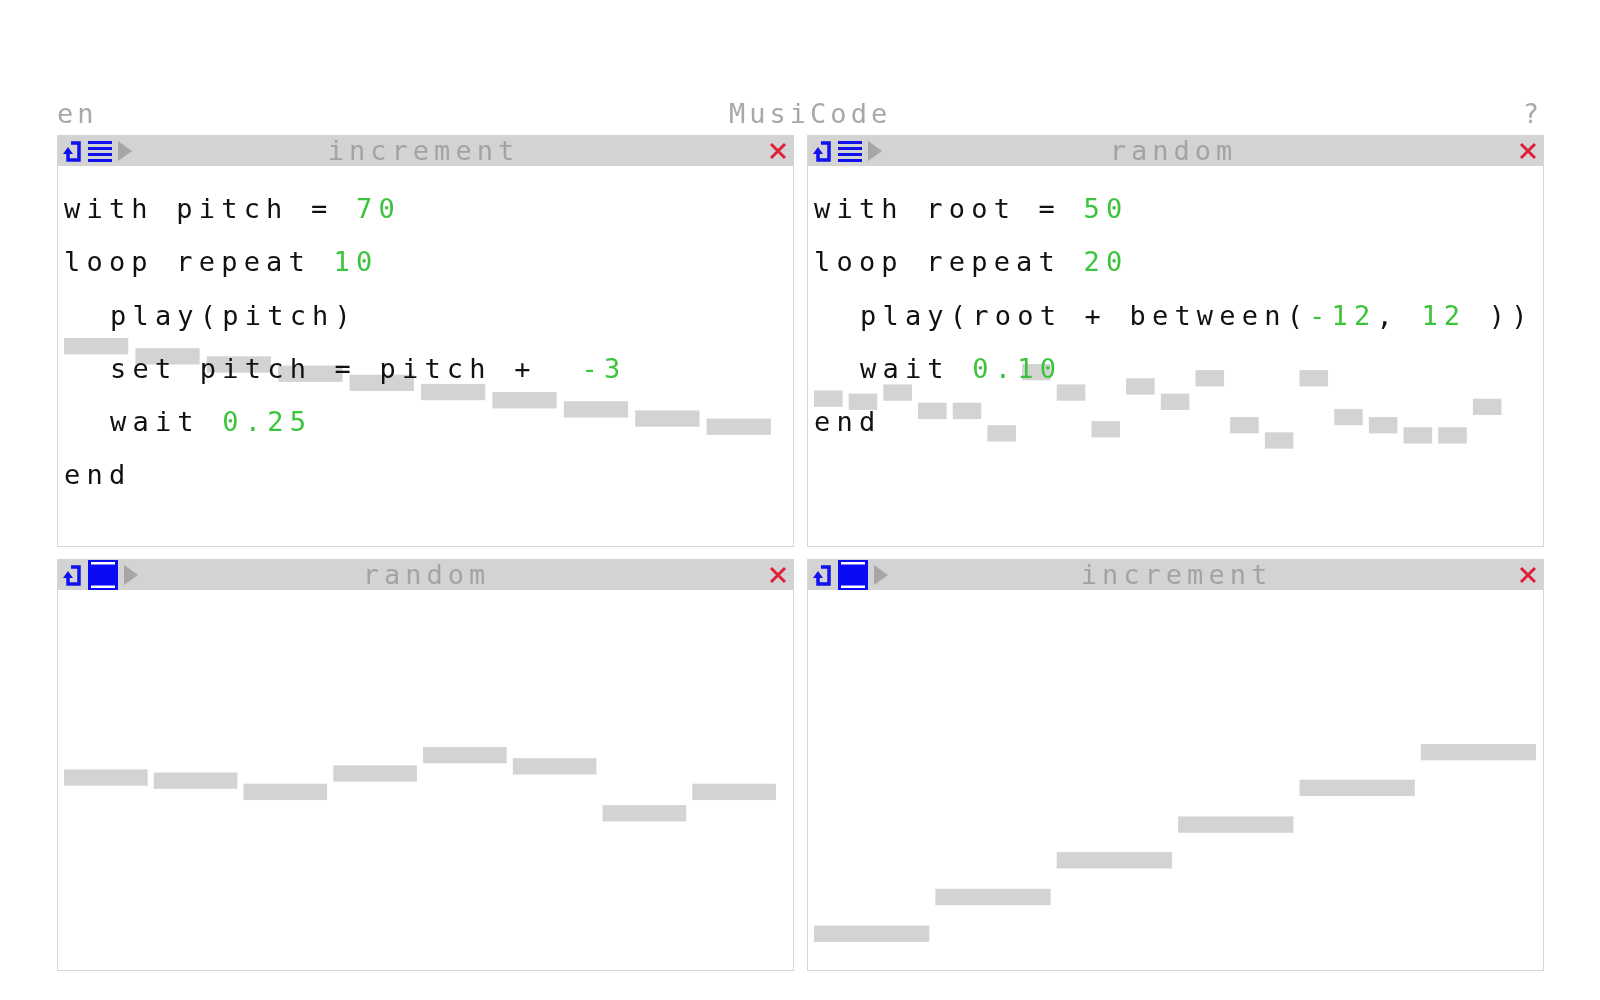  Describe the element at coordinates (1197, 315) in the screenshot. I see `code-line: play(root + between(-12, 12 ))` at that location.